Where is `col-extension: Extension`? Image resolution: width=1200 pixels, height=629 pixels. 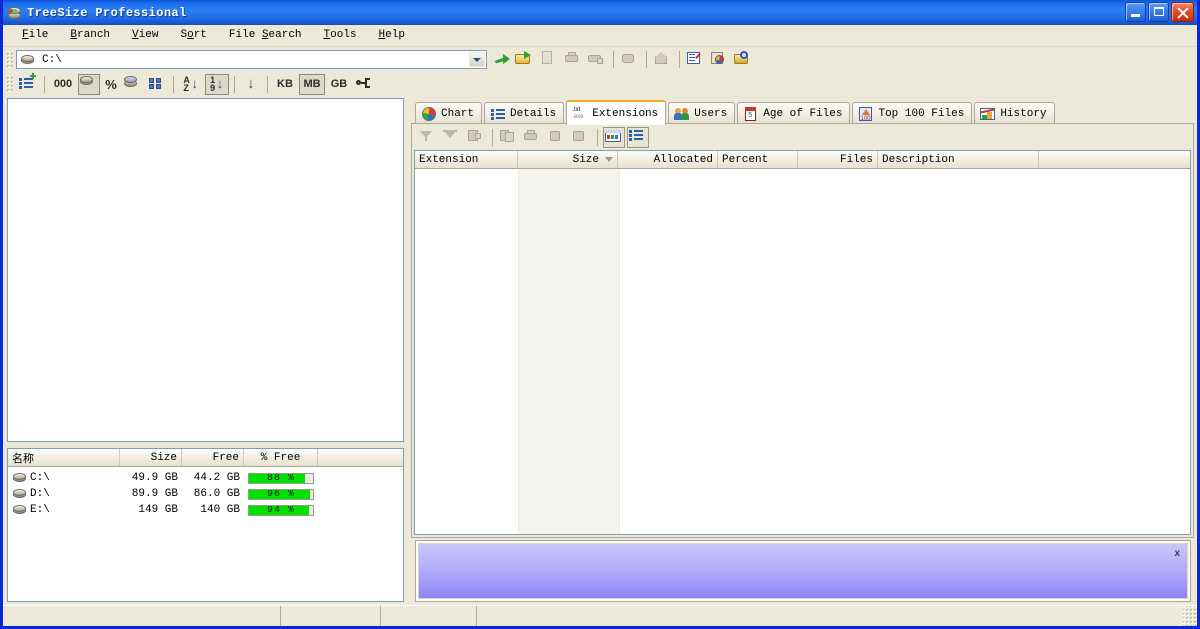
col-extension: Extension is located at coordinates (466, 159).